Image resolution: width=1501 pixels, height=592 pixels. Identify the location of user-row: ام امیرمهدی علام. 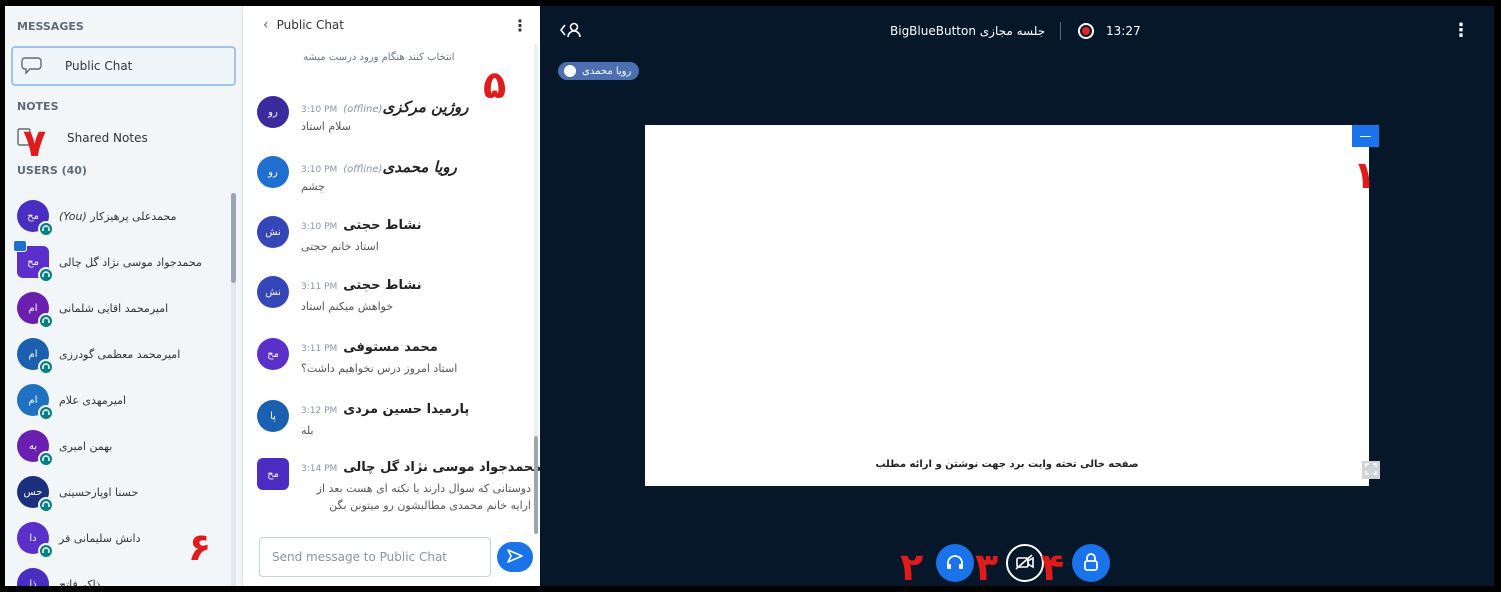
(123, 400).